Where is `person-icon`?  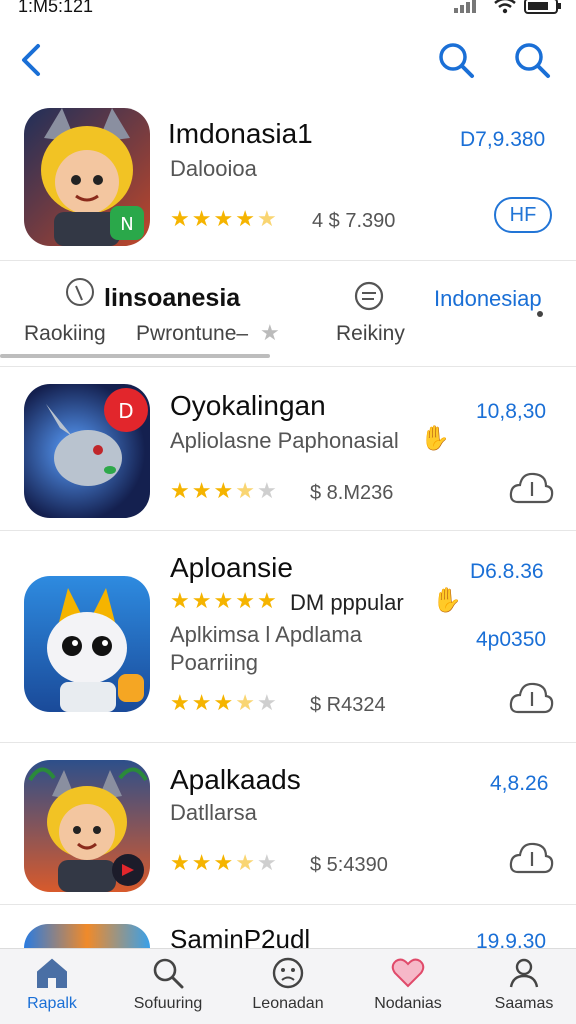 person-icon is located at coordinates (524, 973).